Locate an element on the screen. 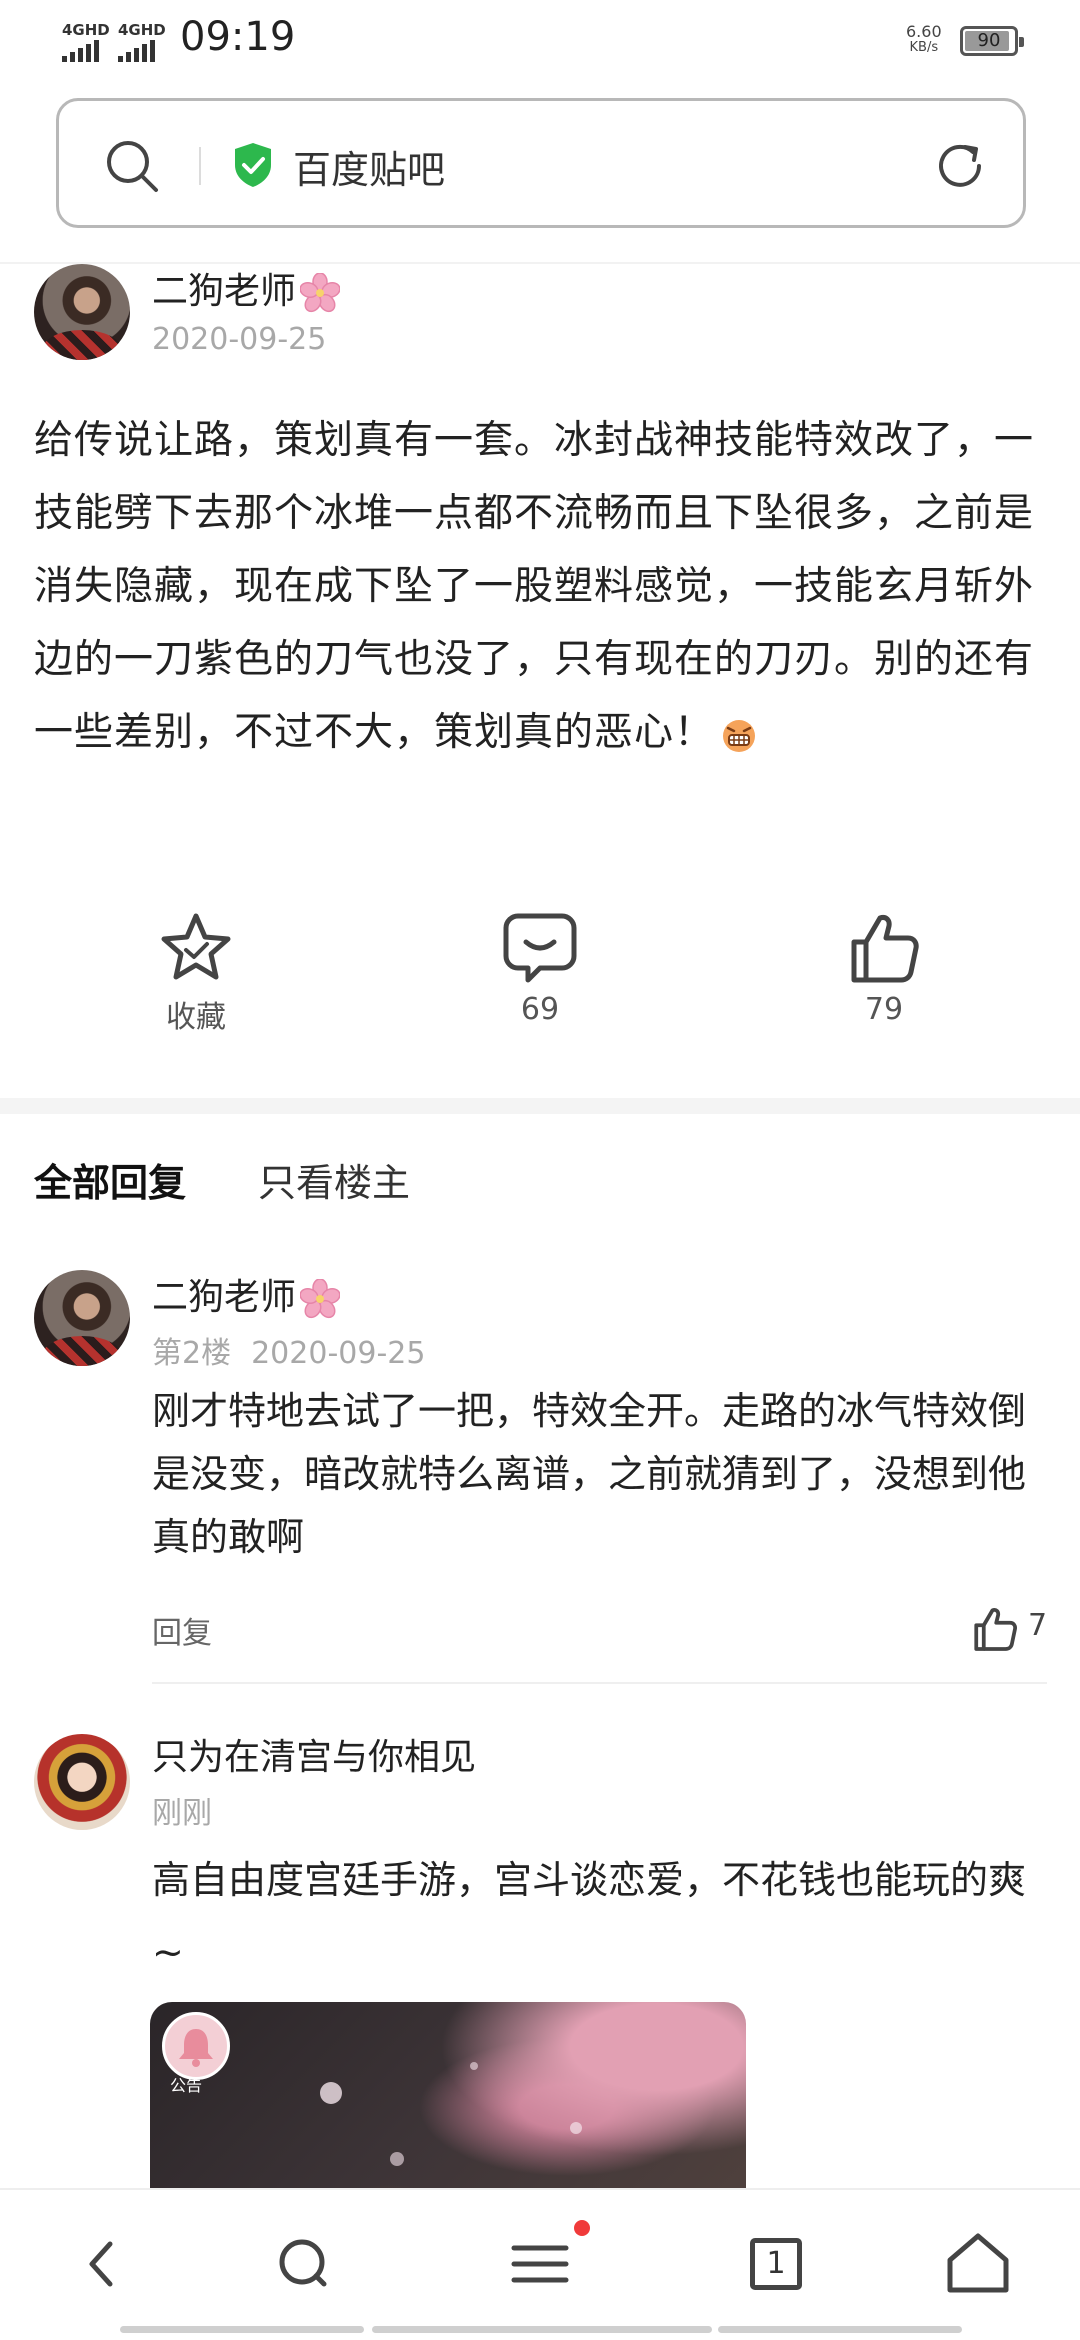  like-count: 79 is located at coordinates (884, 1009).